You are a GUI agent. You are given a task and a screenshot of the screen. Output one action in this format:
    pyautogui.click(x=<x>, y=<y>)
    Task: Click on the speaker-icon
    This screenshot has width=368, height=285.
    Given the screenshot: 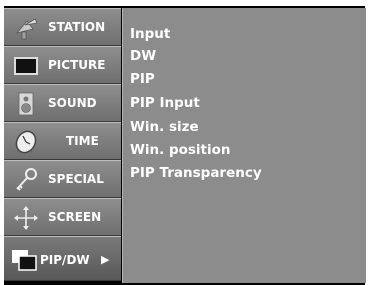 What is the action you would take?
    pyautogui.click(x=26, y=104)
    